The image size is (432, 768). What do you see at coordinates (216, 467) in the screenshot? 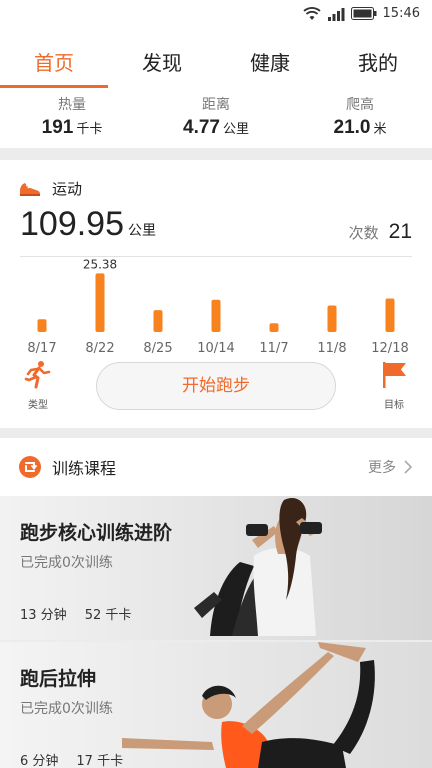
I see `training-header: 训练课程 更多` at bounding box center [216, 467].